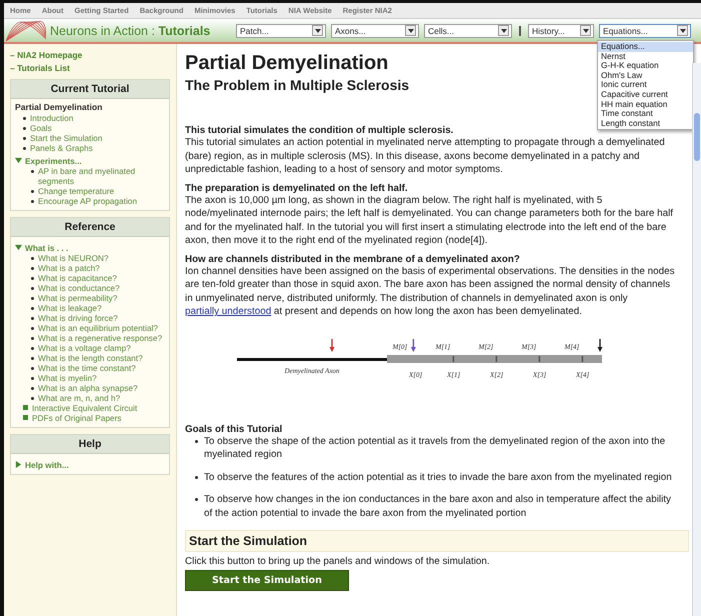 The height and width of the screenshot is (616, 701). What do you see at coordinates (90, 138) in the screenshot?
I see `sidebar-item: Start the Simulation` at bounding box center [90, 138].